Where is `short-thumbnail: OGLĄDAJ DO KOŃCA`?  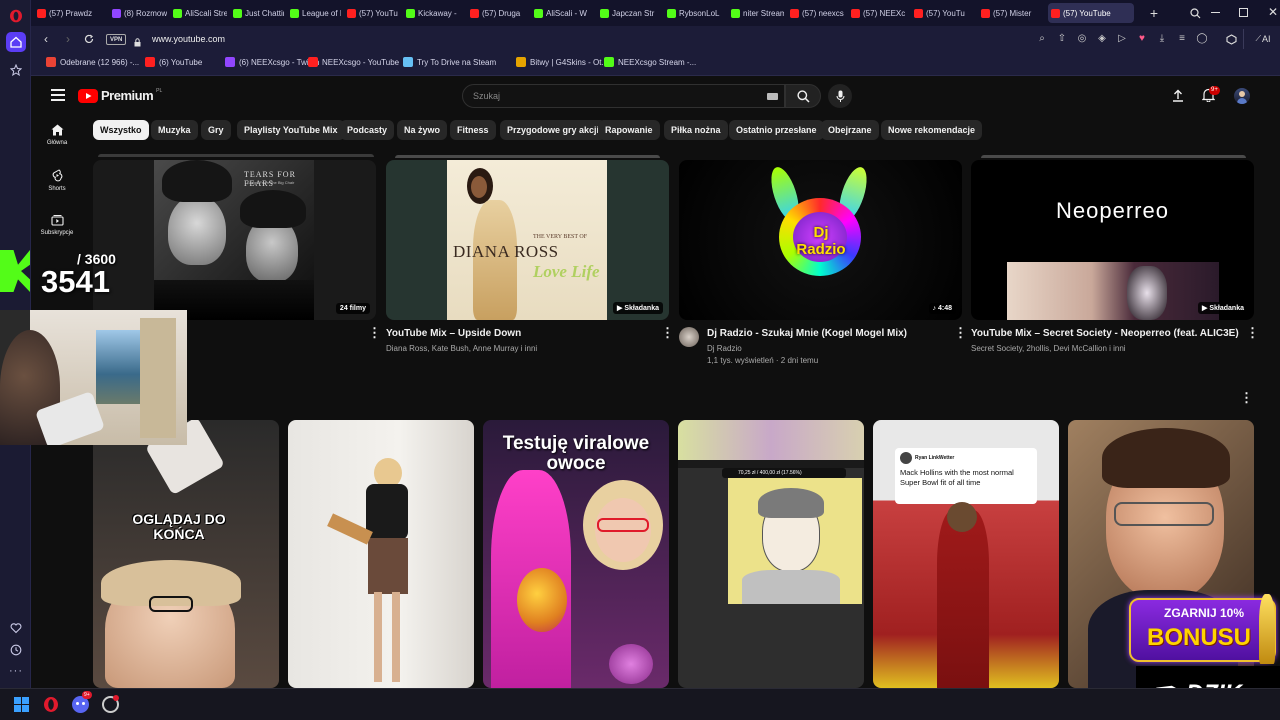
short-thumbnail: OGLĄDAJ DO KOŃCA is located at coordinates (186, 554).